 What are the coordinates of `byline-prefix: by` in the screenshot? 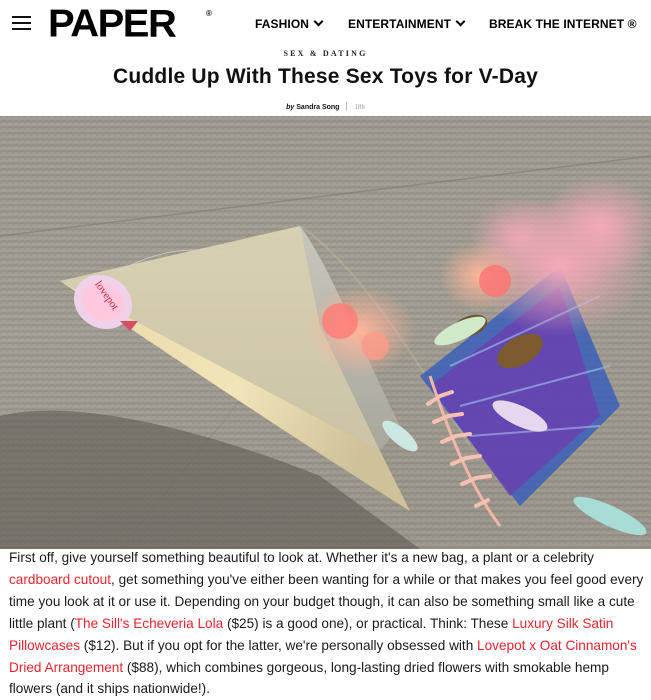 It's located at (290, 107).